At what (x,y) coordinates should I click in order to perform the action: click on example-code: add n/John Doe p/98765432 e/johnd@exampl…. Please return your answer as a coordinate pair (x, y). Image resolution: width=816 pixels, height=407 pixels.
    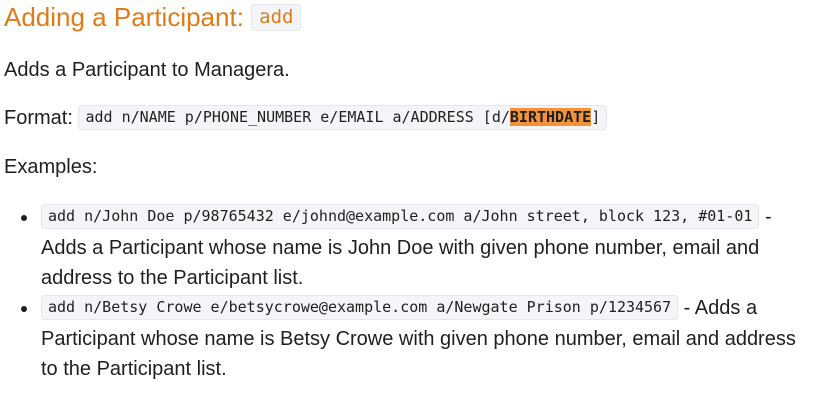
    Looking at the image, I should click on (400, 216).